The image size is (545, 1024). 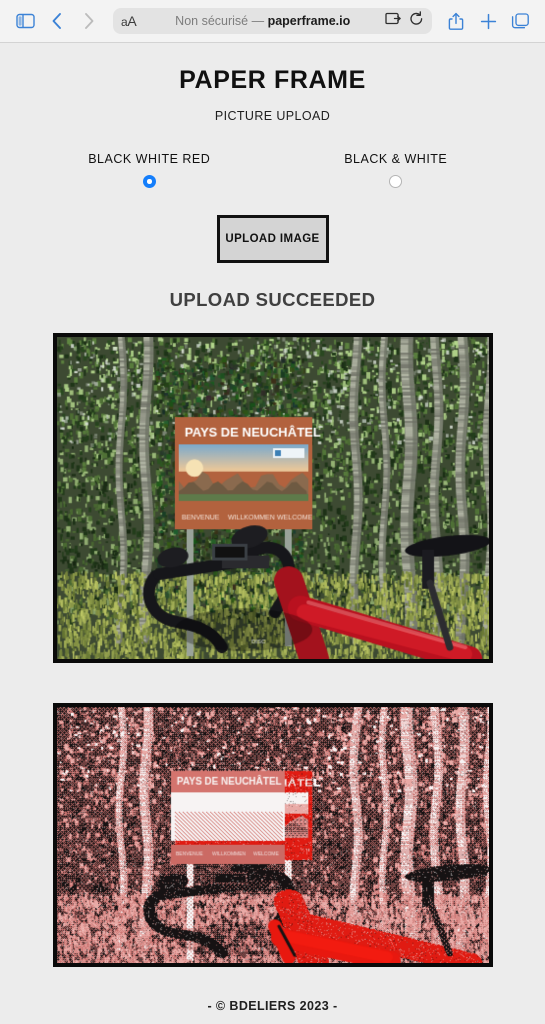 I want to click on footer-copyright: - © BDELIERS 2023 -, so click(x=272, y=1006).